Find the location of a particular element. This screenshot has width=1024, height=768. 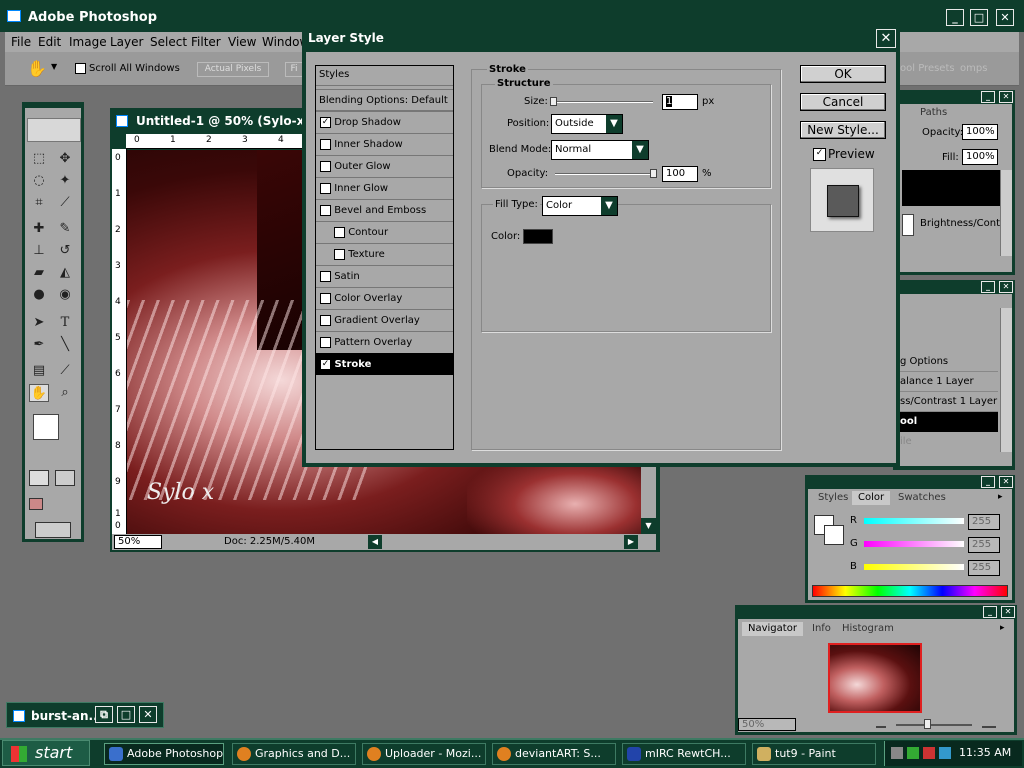

selected-layer-row is located at coordinates (952, 188).